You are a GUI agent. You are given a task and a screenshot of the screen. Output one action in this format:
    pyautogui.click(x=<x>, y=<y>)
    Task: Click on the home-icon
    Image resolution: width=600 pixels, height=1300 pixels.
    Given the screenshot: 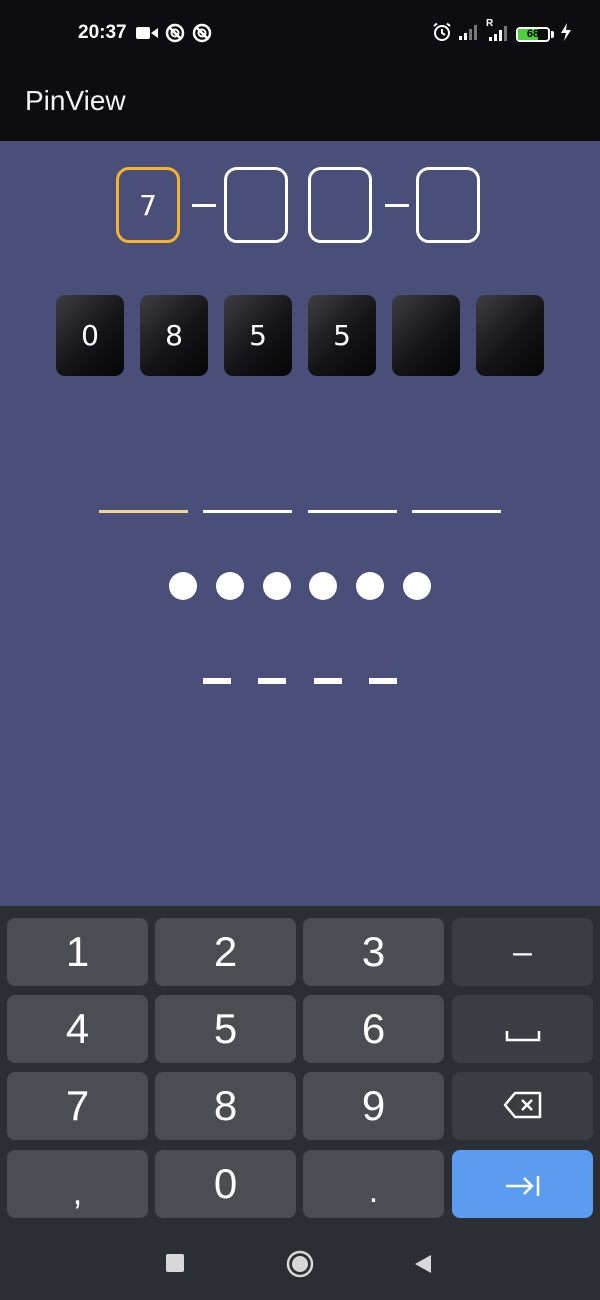 What is the action you would take?
    pyautogui.click(x=300, y=1264)
    